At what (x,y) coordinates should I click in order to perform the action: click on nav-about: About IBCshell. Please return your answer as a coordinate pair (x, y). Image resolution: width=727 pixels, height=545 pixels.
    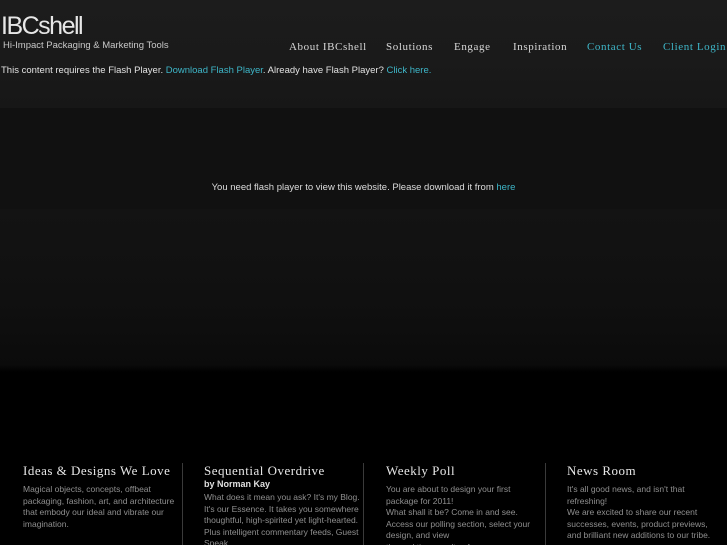
    Looking at the image, I should click on (328, 47).